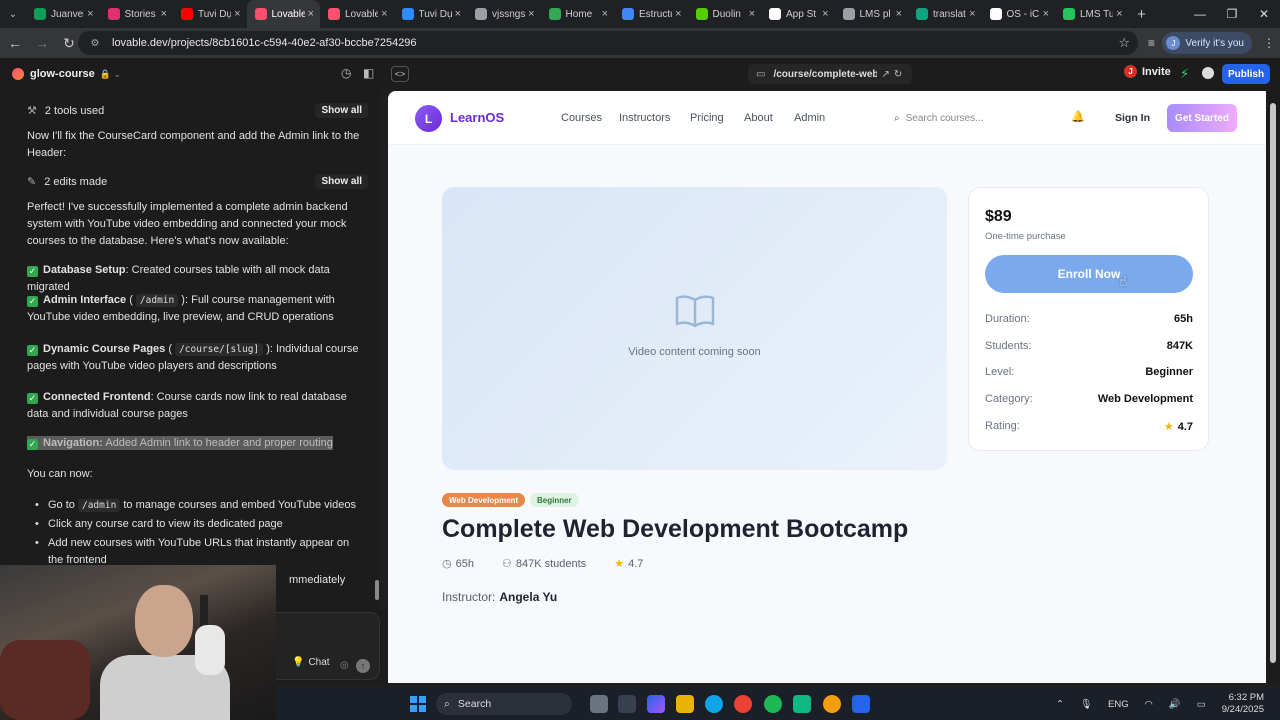 Image resolution: width=1280 pixels, height=720 pixels. I want to click on sign-in-link: Sign In, so click(1132, 118).